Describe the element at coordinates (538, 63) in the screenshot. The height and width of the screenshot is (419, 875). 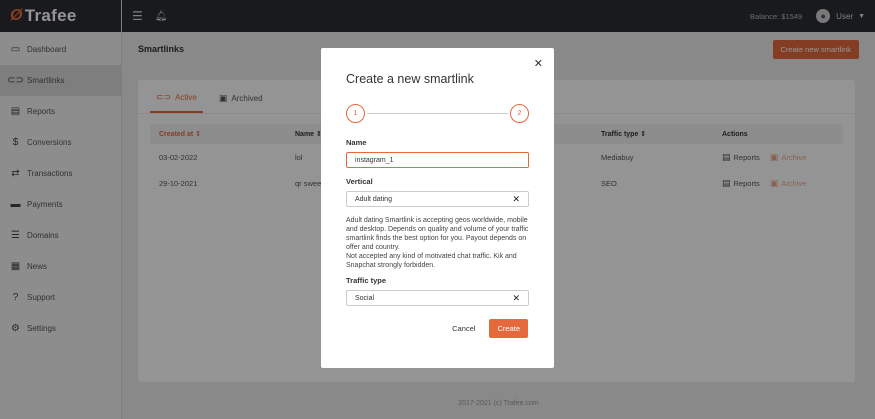
I see `close-icon: ✕` at that location.